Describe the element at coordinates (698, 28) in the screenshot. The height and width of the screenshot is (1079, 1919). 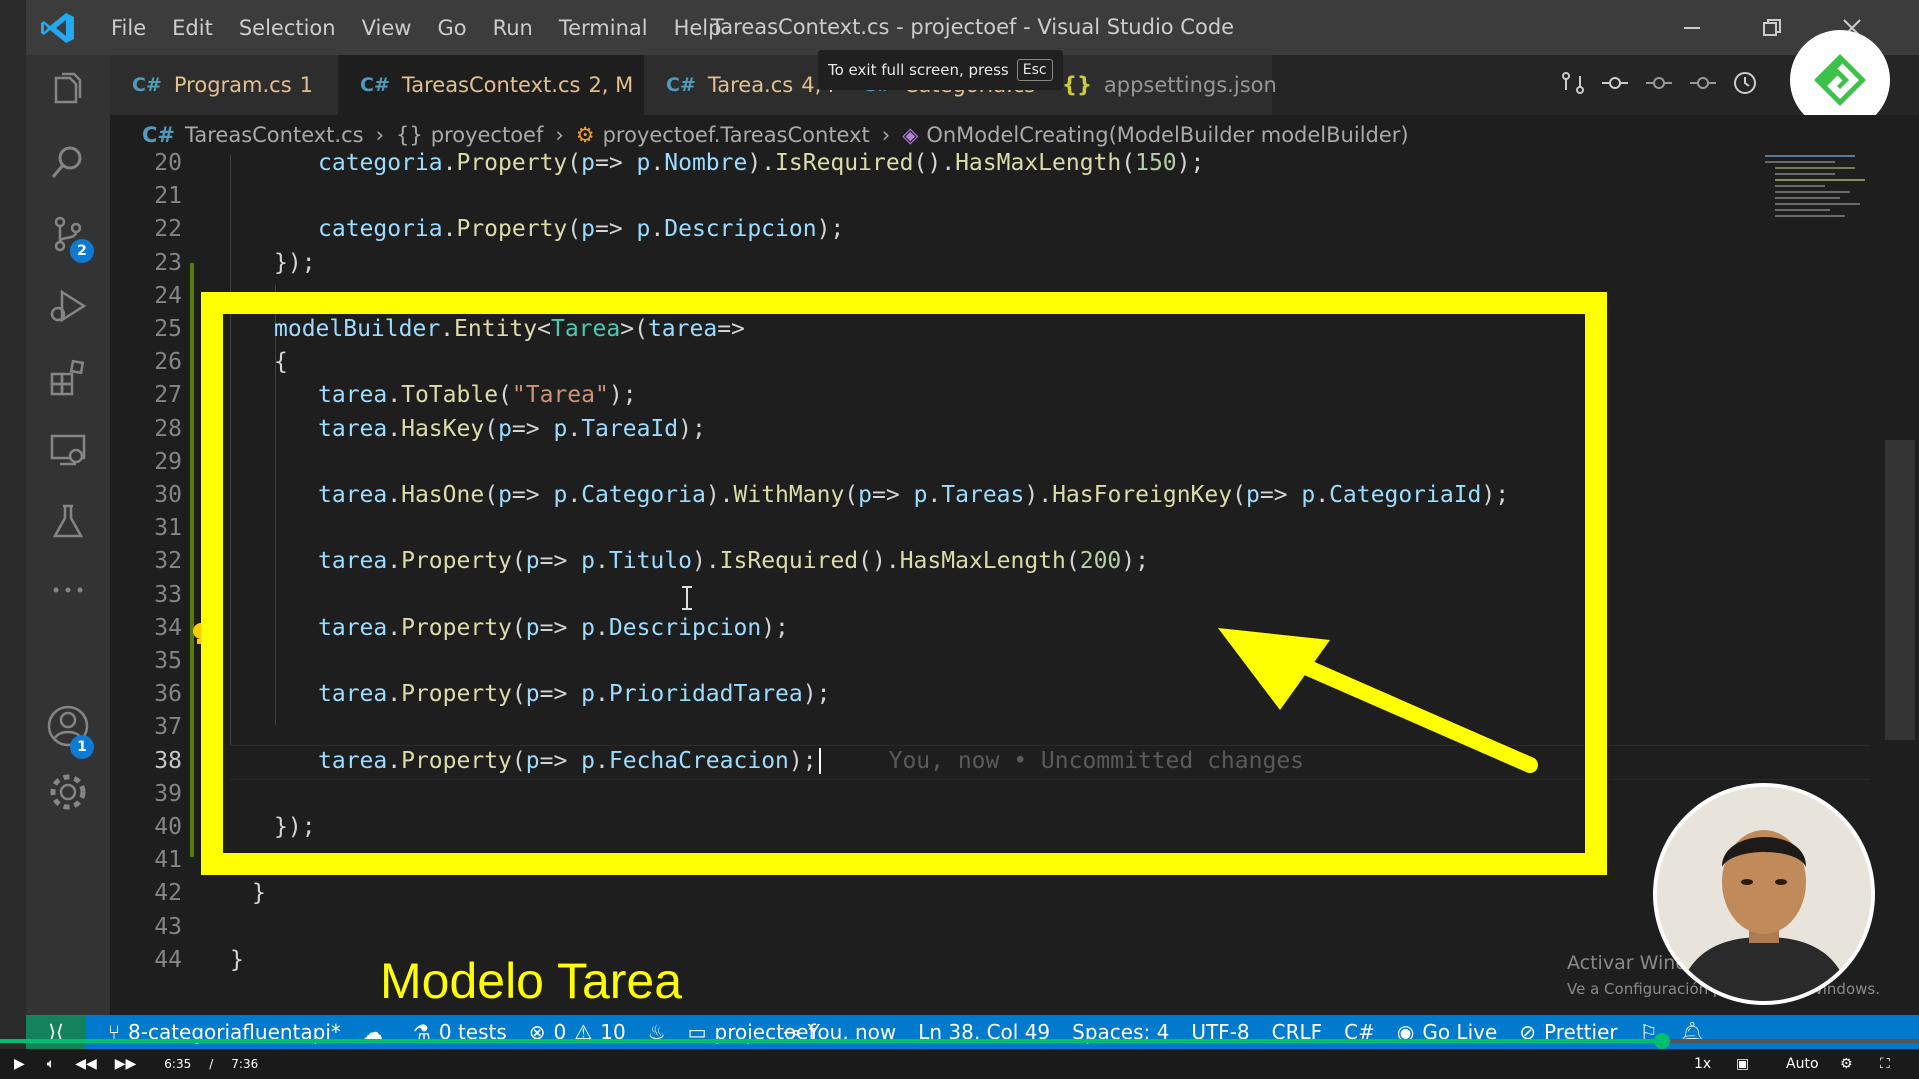
I see `menu-help: Help` at that location.